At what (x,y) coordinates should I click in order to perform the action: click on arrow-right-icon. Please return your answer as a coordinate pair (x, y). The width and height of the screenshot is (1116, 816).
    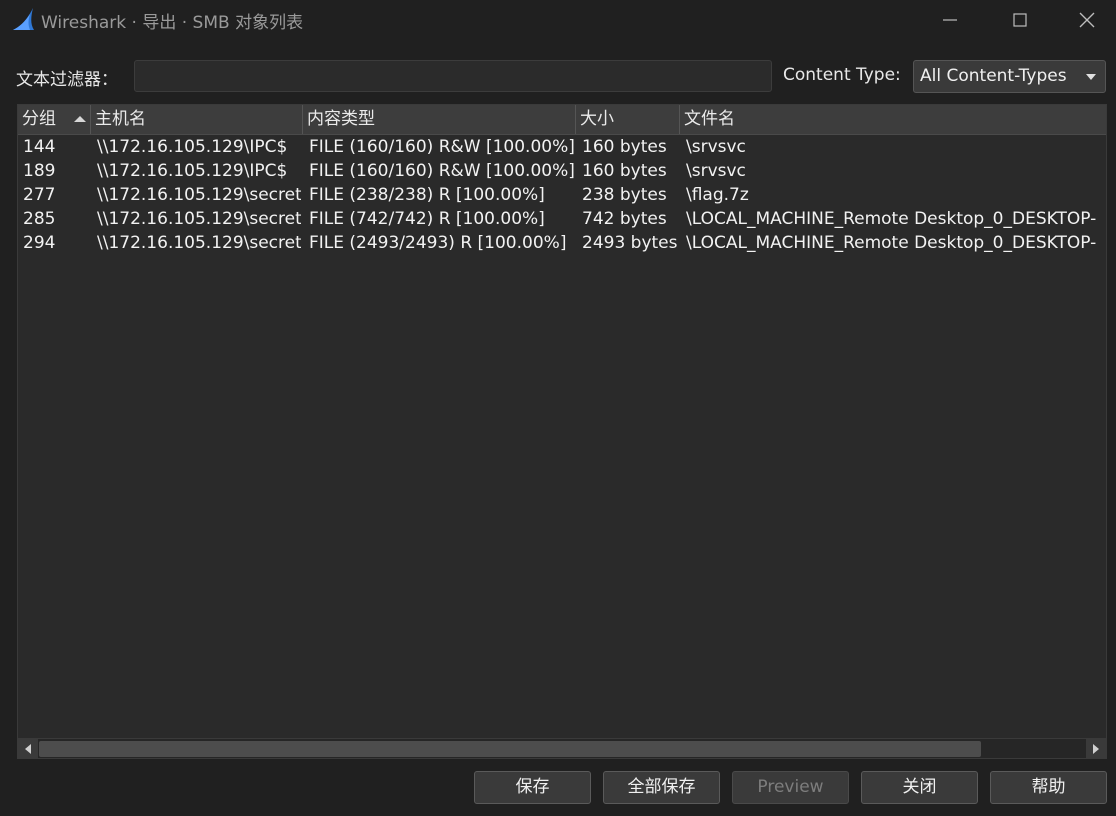
    Looking at the image, I should click on (1096, 749).